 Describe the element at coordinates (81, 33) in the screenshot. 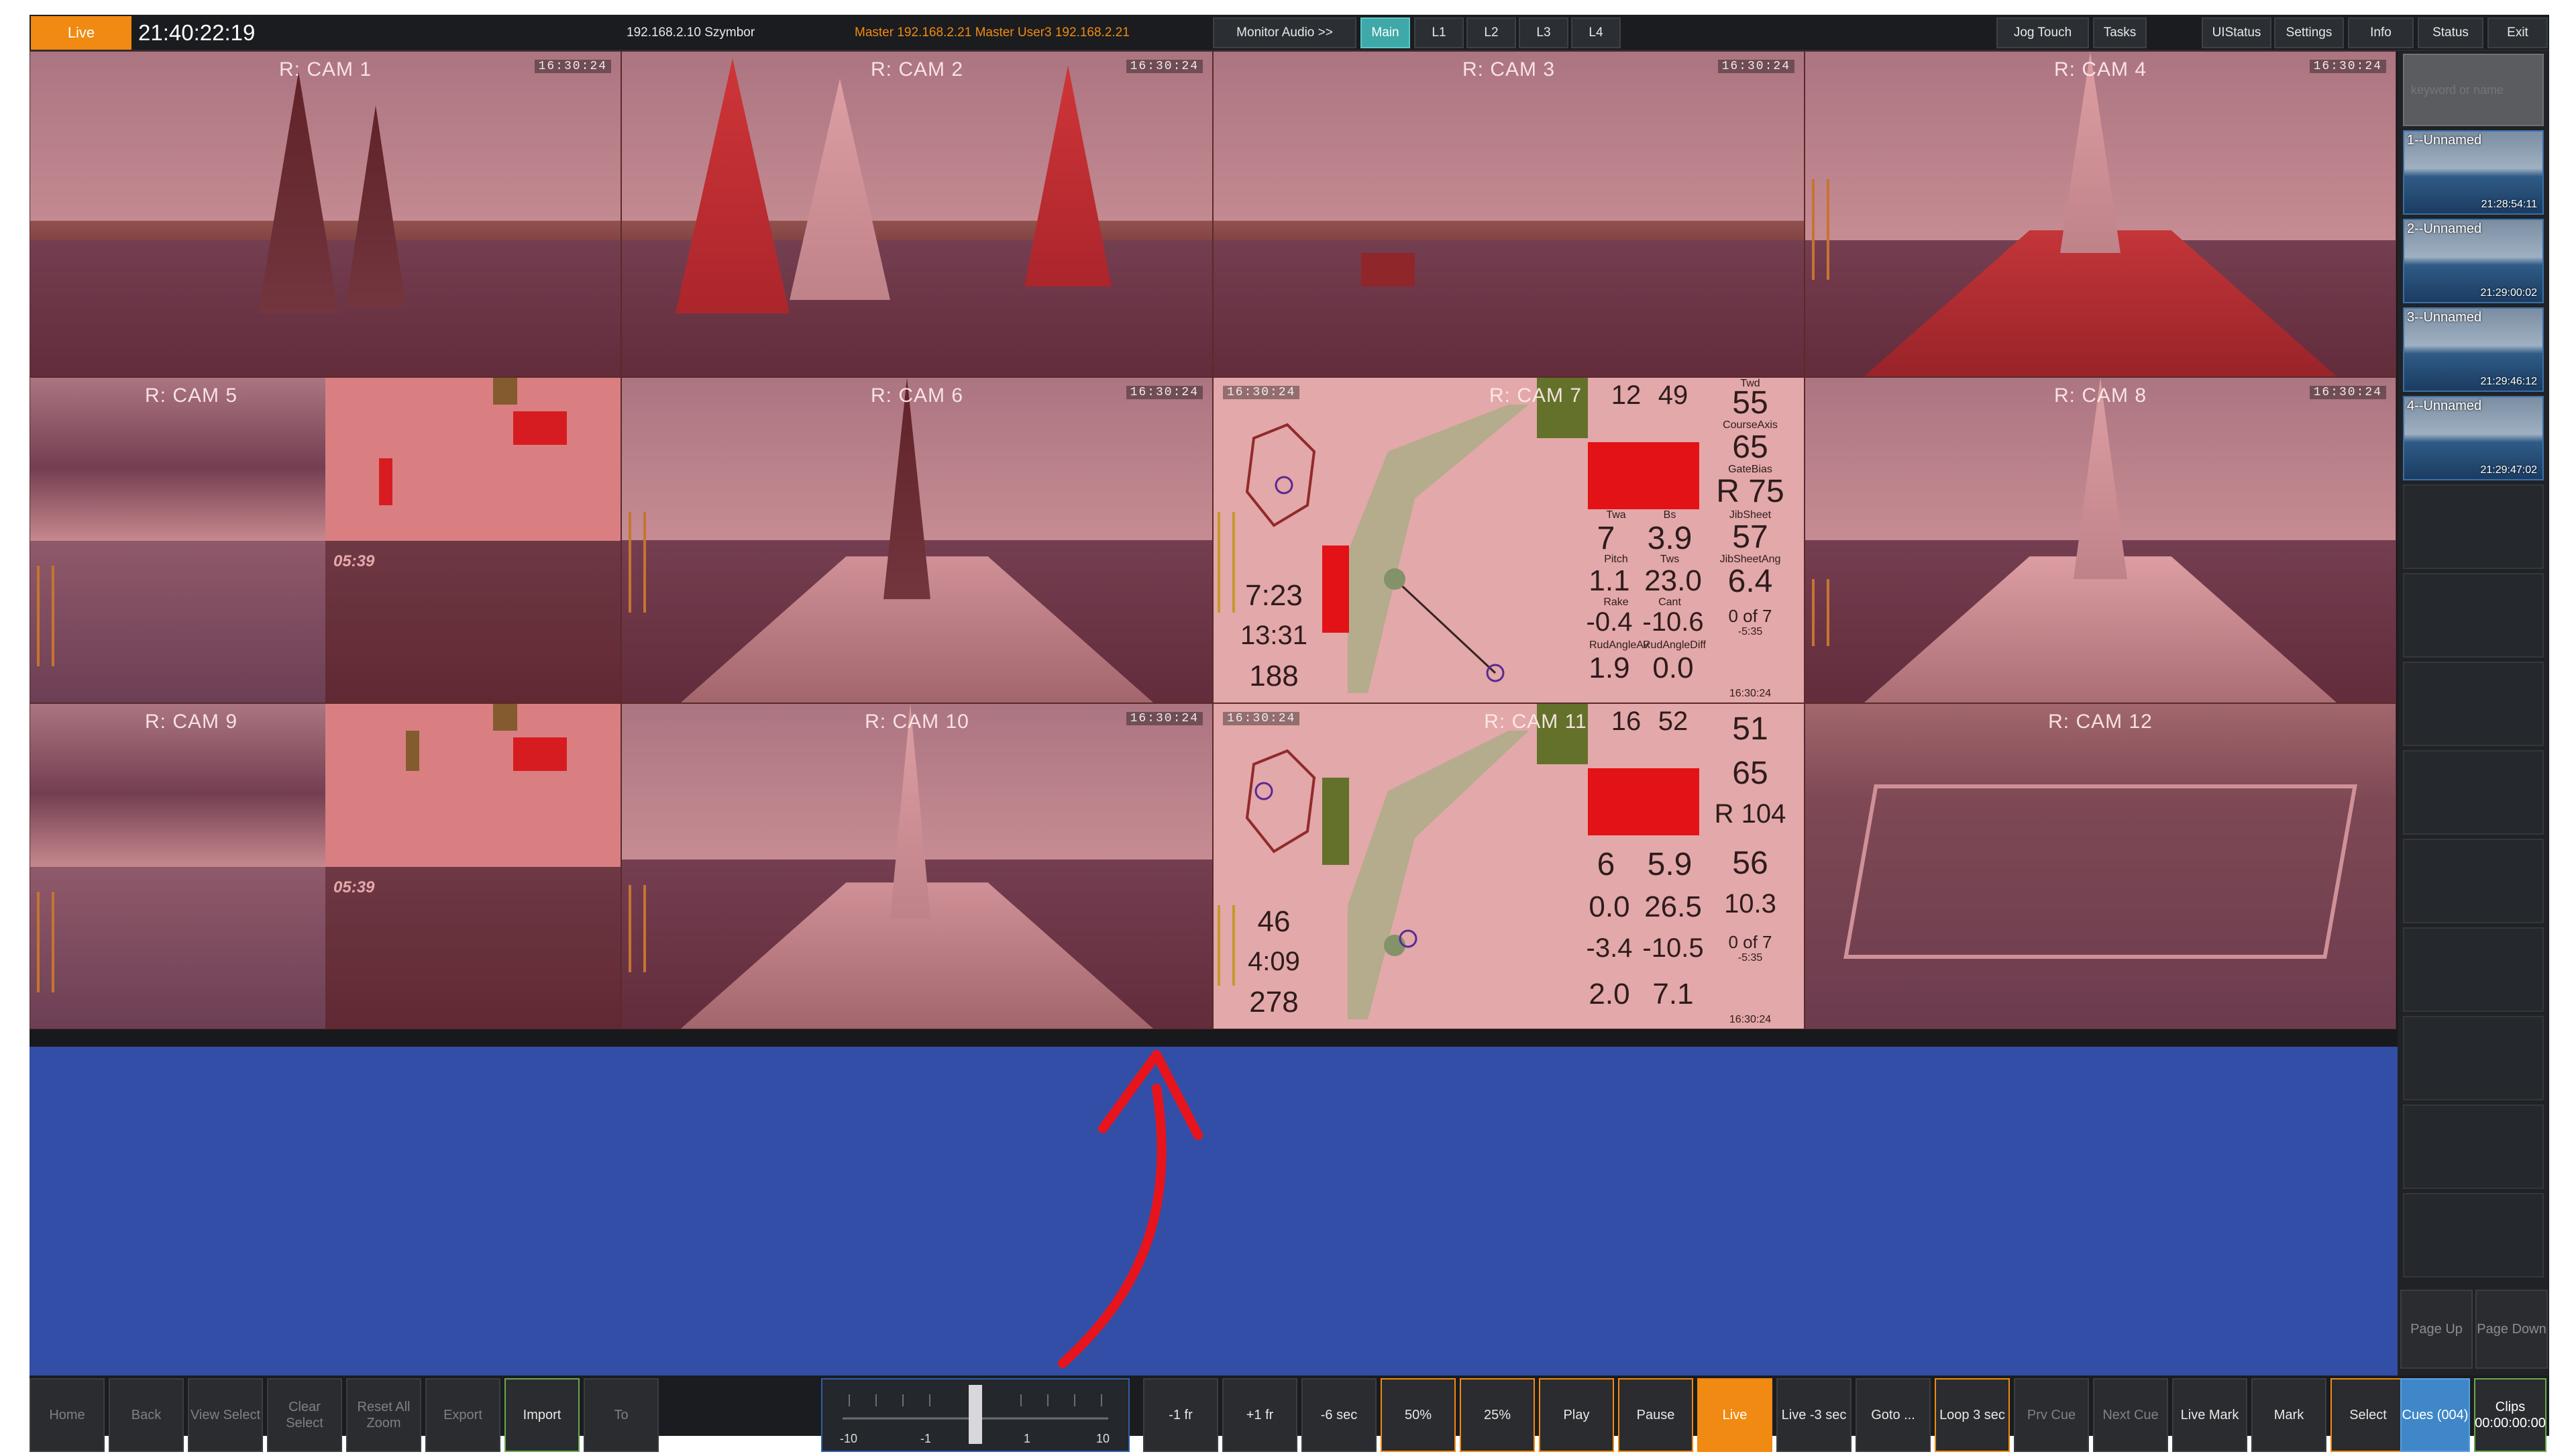

I see `live-badge: Live` at that location.